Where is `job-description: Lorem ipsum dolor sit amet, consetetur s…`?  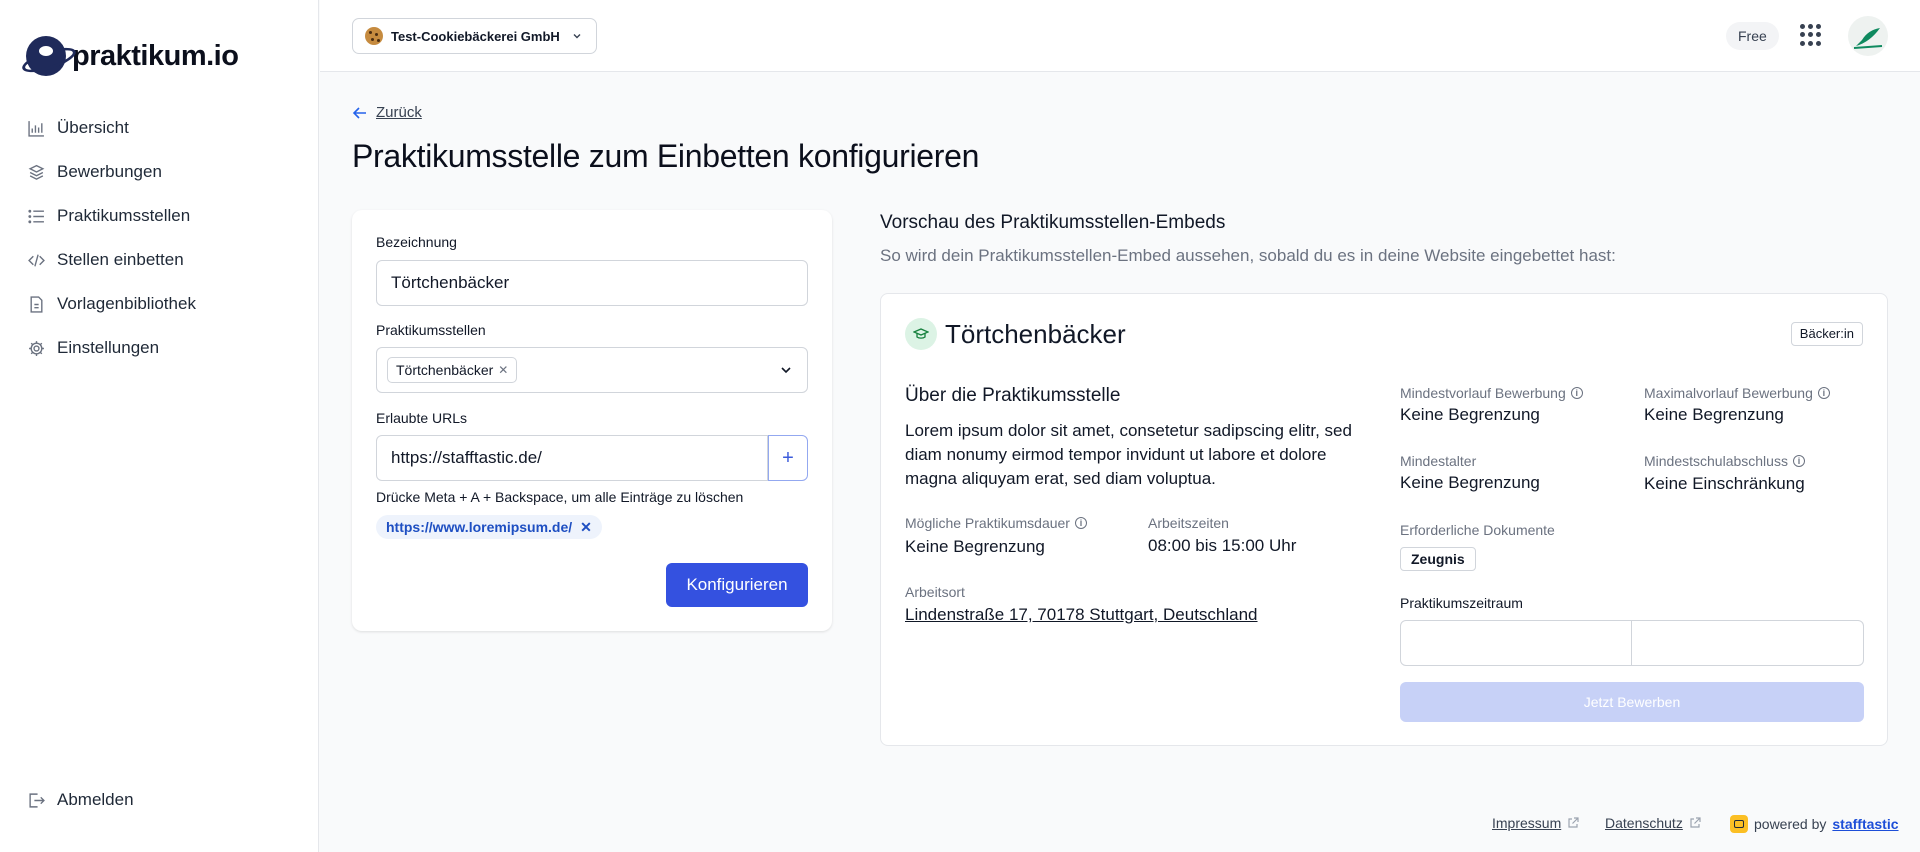 job-description: Lorem ipsum dolor sit amet, consetetur s… is located at coordinates (1128, 454).